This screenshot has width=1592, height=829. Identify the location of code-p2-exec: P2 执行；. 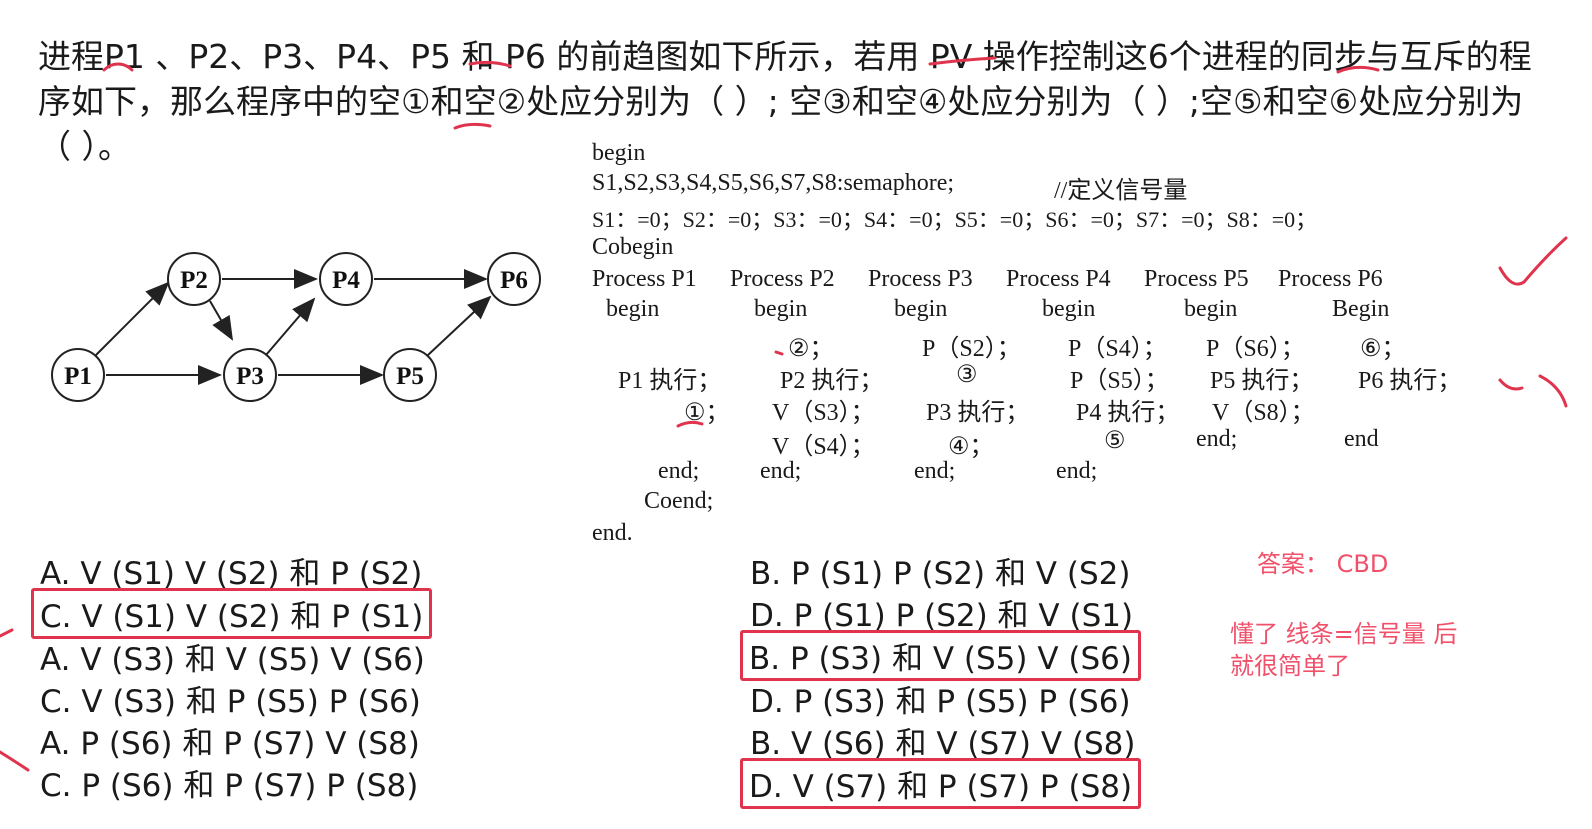
(832, 381).